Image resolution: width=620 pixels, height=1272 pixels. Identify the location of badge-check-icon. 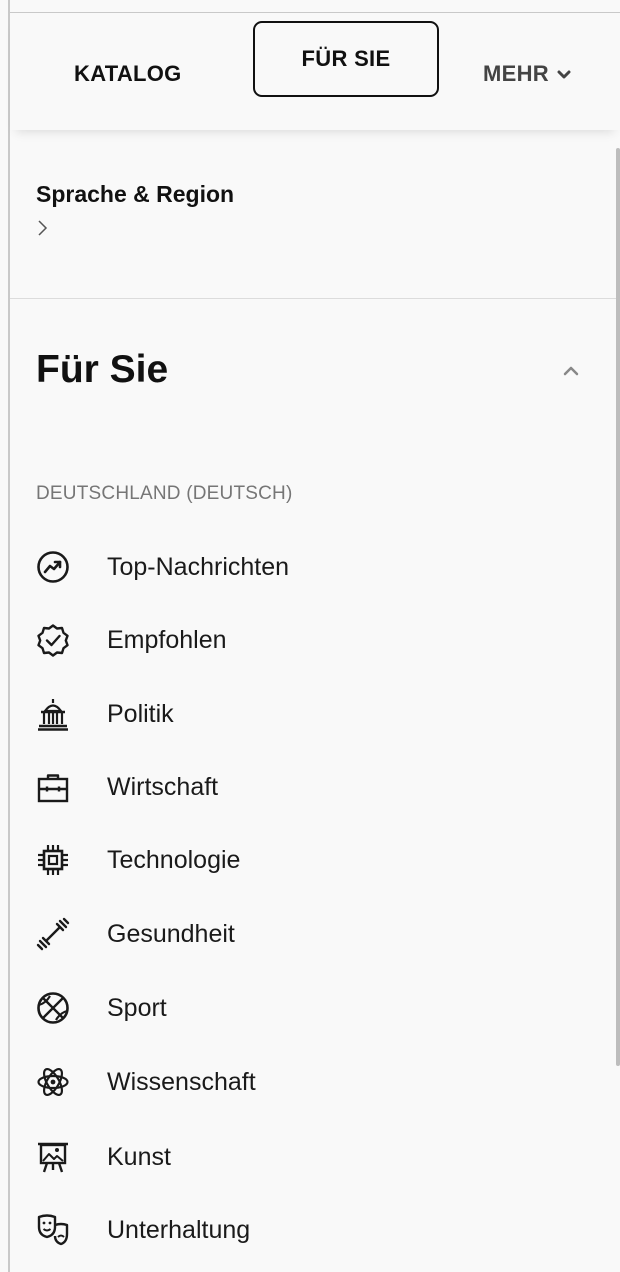
(53, 640).